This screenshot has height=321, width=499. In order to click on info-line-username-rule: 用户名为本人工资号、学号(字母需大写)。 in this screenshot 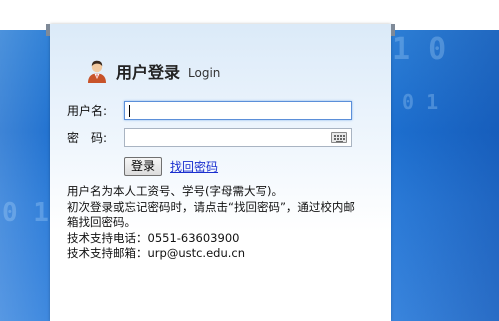, I will do `click(175, 191)`.